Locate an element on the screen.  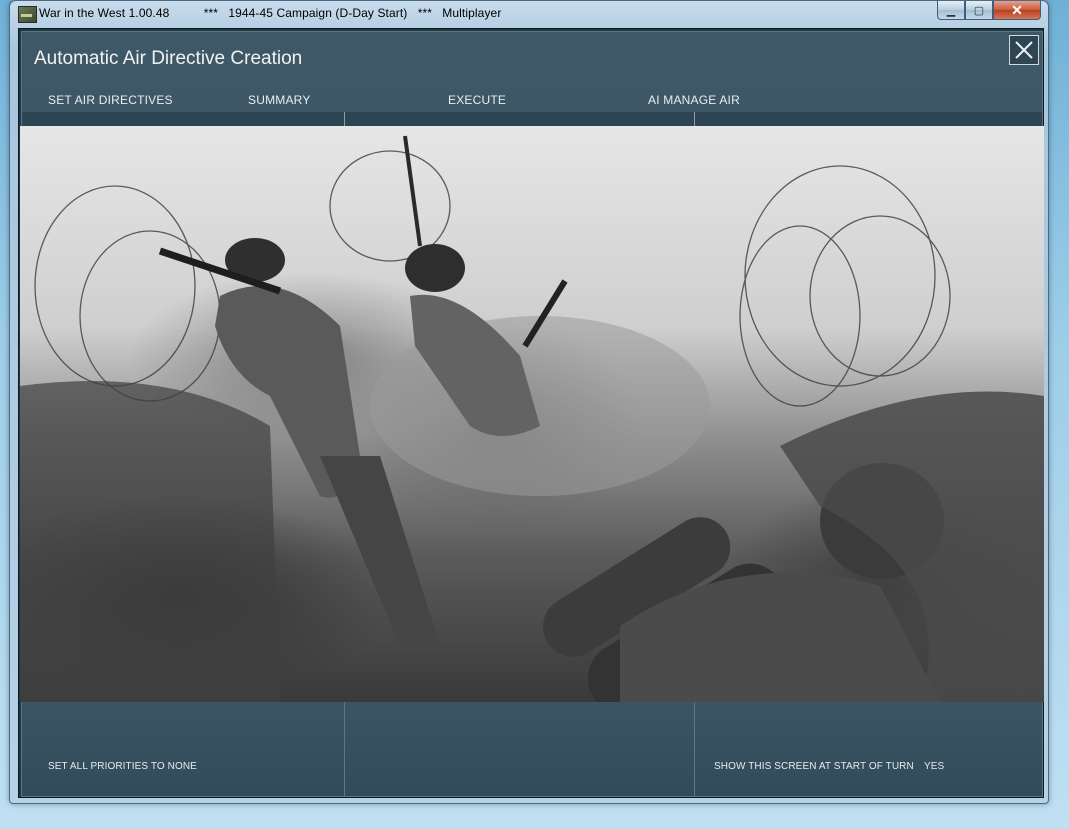
tab-execute: EXECUTE is located at coordinates (477, 100).